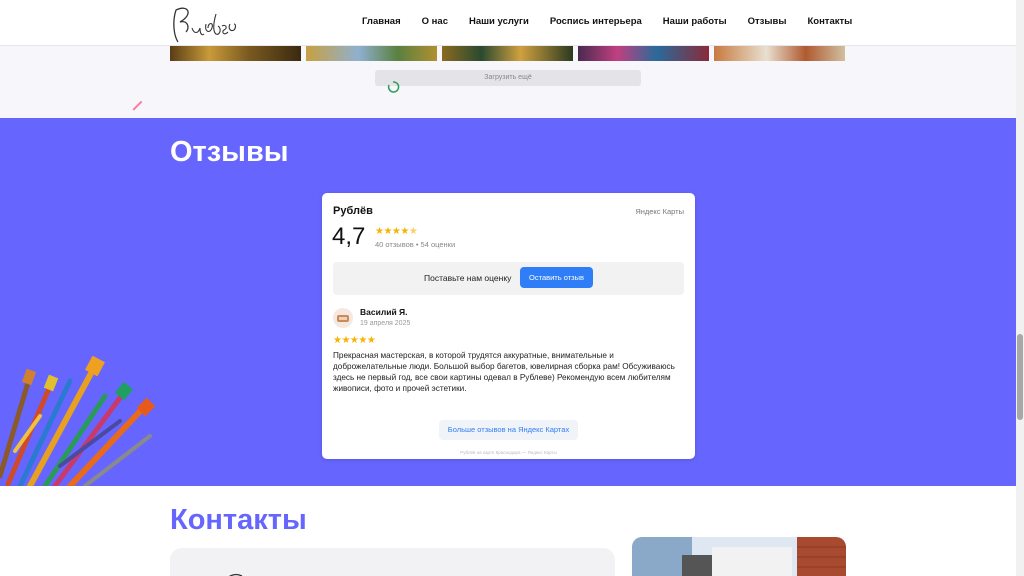 Image resolution: width=1024 pixels, height=576 pixels. Describe the element at coordinates (695, 21) in the screenshot. I see `nav-link-works: Наши работы` at that location.